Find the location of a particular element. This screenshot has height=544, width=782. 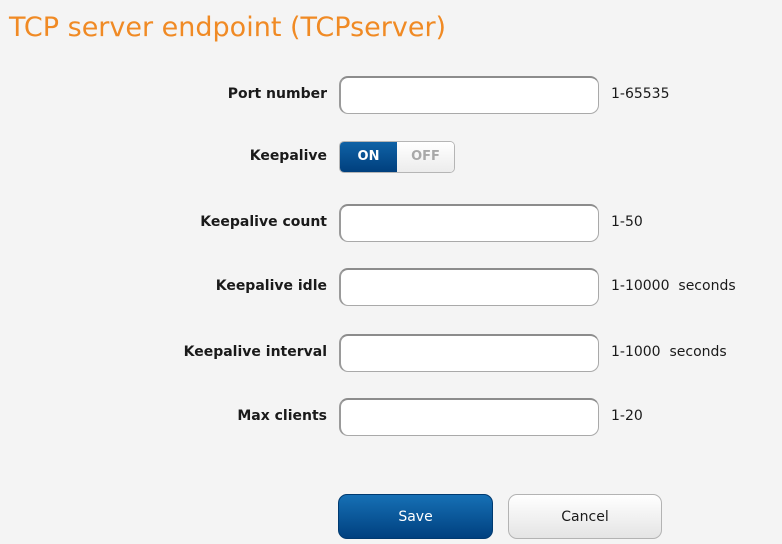

keepalive-idle-row: Keepalive idle 1-10000 seconds is located at coordinates (391, 287).